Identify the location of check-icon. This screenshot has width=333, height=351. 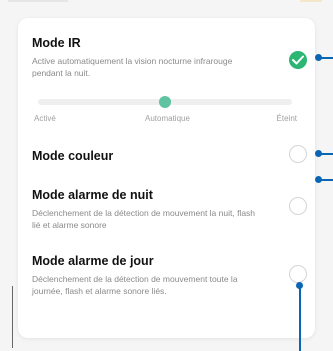
(298, 60).